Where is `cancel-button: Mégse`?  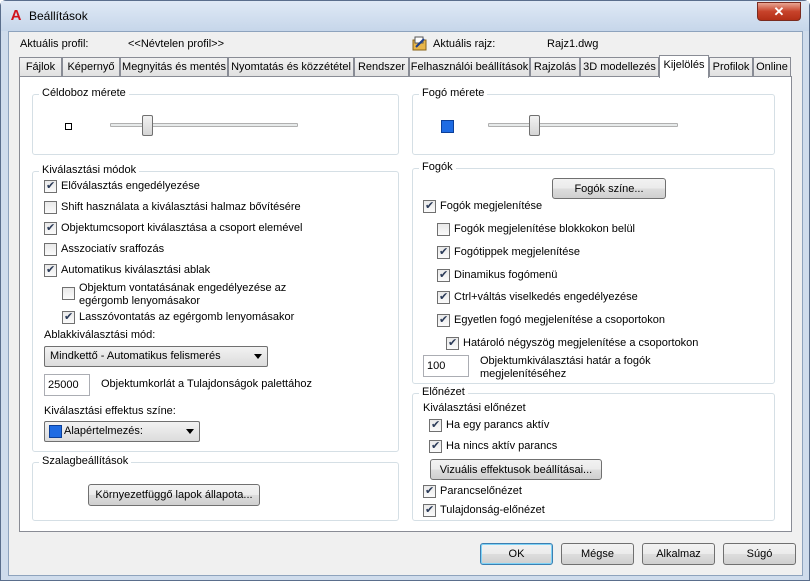
cancel-button: Mégse is located at coordinates (597, 554).